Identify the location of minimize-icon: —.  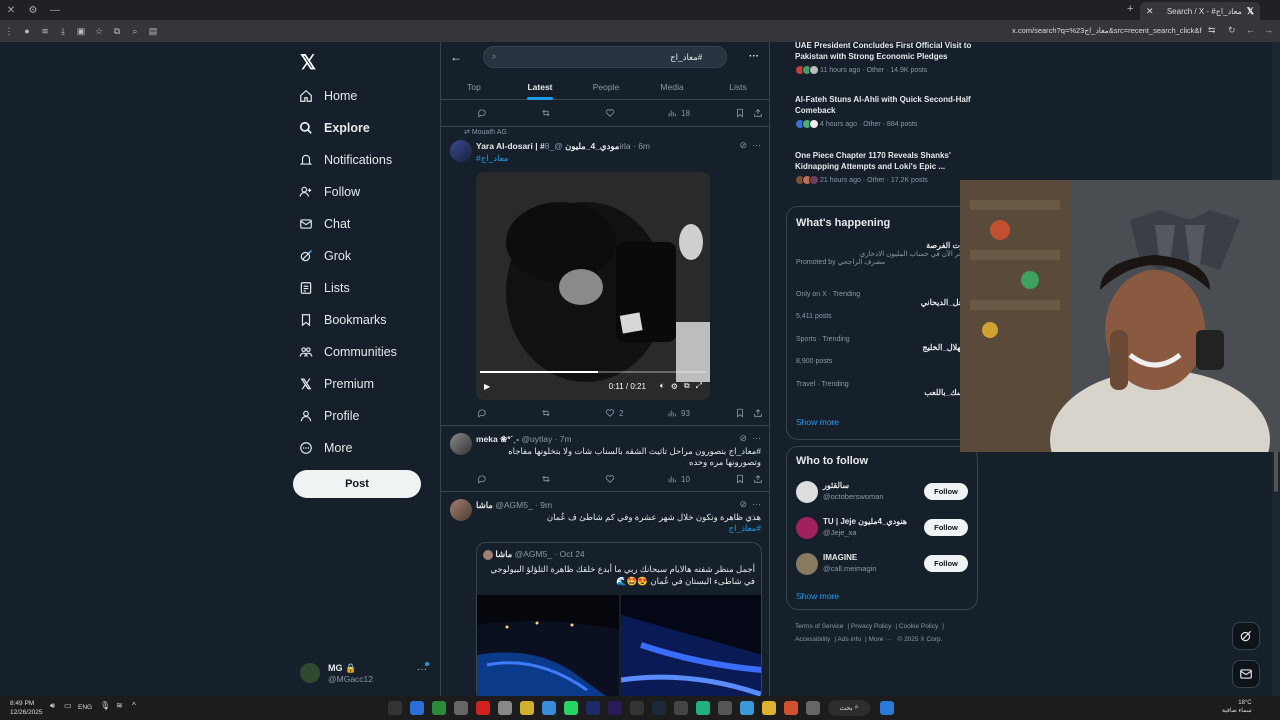
(55, 10).